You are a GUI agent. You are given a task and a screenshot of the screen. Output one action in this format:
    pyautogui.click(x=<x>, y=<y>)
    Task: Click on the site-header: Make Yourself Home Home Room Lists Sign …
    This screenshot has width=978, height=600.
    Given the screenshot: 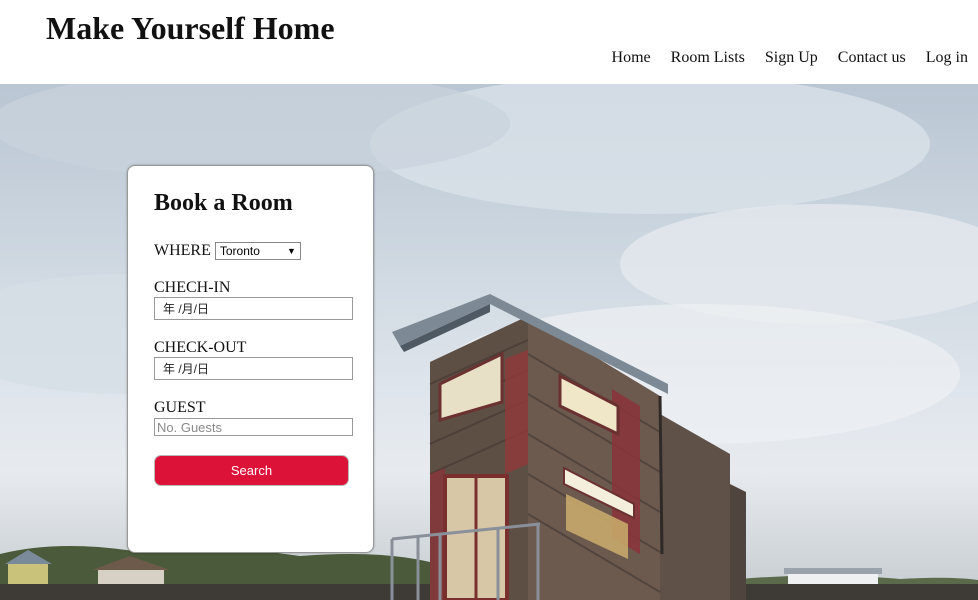 What is the action you would take?
    pyautogui.click(x=489, y=42)
    